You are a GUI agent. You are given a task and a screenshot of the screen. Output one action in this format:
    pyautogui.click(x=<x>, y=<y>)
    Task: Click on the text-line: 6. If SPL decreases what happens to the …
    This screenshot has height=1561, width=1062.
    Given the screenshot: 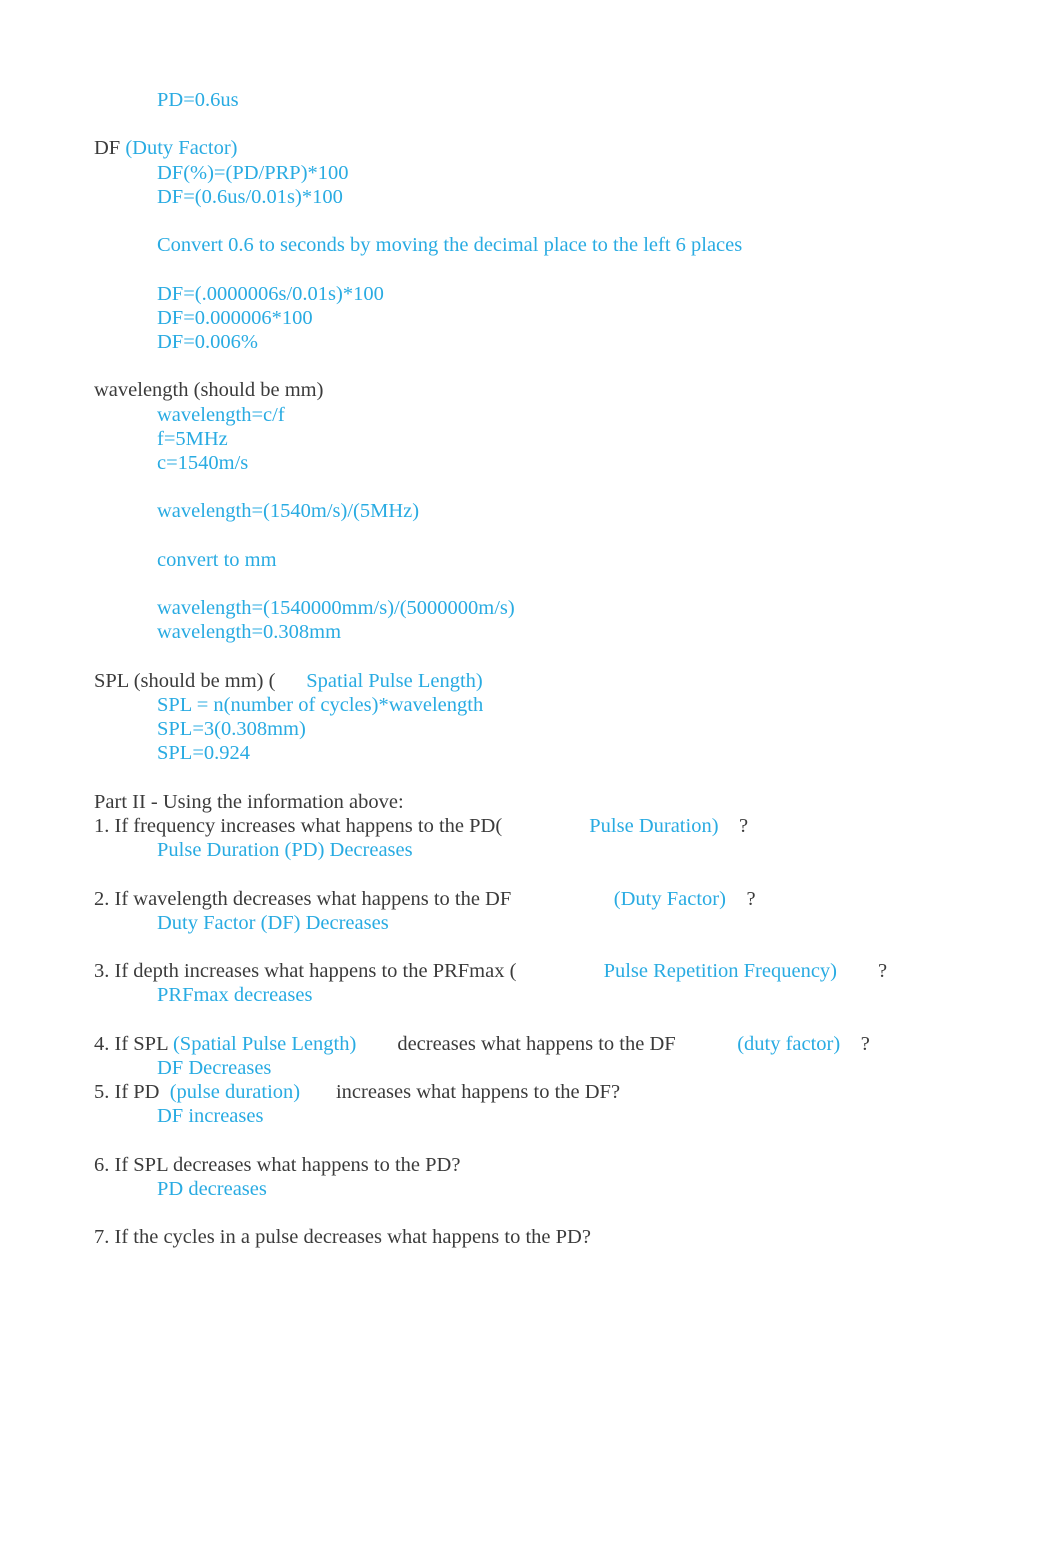 What is the action you would take?
    pyautogui.click(x=539, y=1165)
    